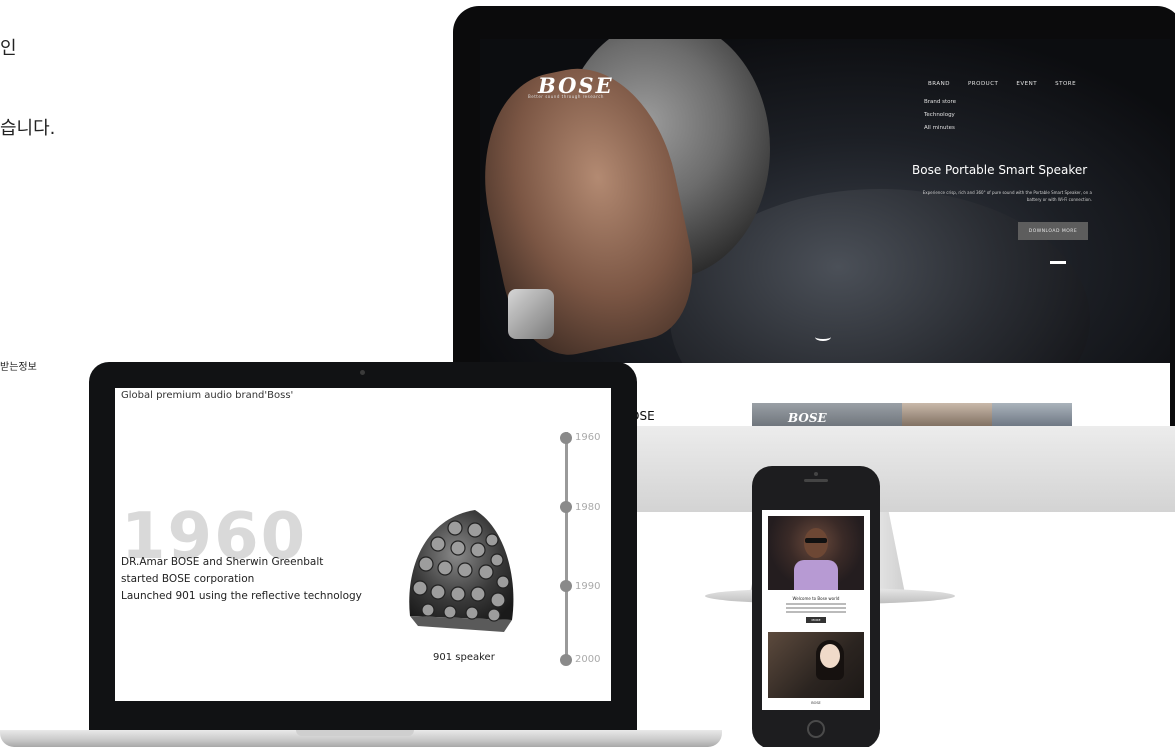  Describe the element at coordinates (1000, 170) in the screenshot. I see `hero-title: Bose Portable Smart Speaker` at that location.